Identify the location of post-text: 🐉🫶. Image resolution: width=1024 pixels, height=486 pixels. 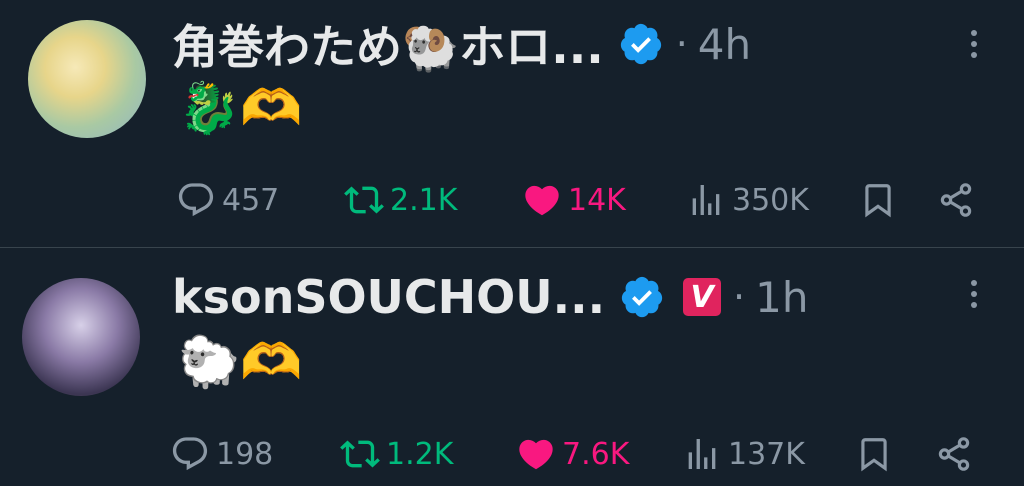
(240, 108).